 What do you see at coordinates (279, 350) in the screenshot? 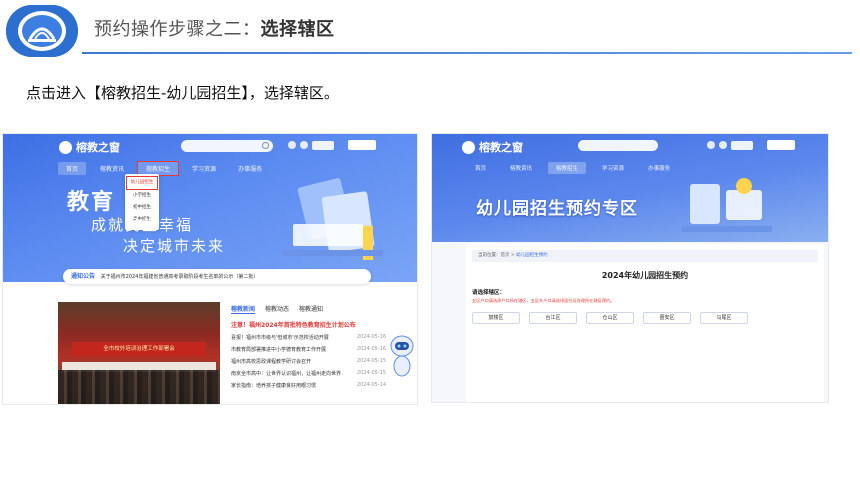
I see `news-title: 市教育局部署推进中小学德育教育工作开展` at bounding box center [279, 350].